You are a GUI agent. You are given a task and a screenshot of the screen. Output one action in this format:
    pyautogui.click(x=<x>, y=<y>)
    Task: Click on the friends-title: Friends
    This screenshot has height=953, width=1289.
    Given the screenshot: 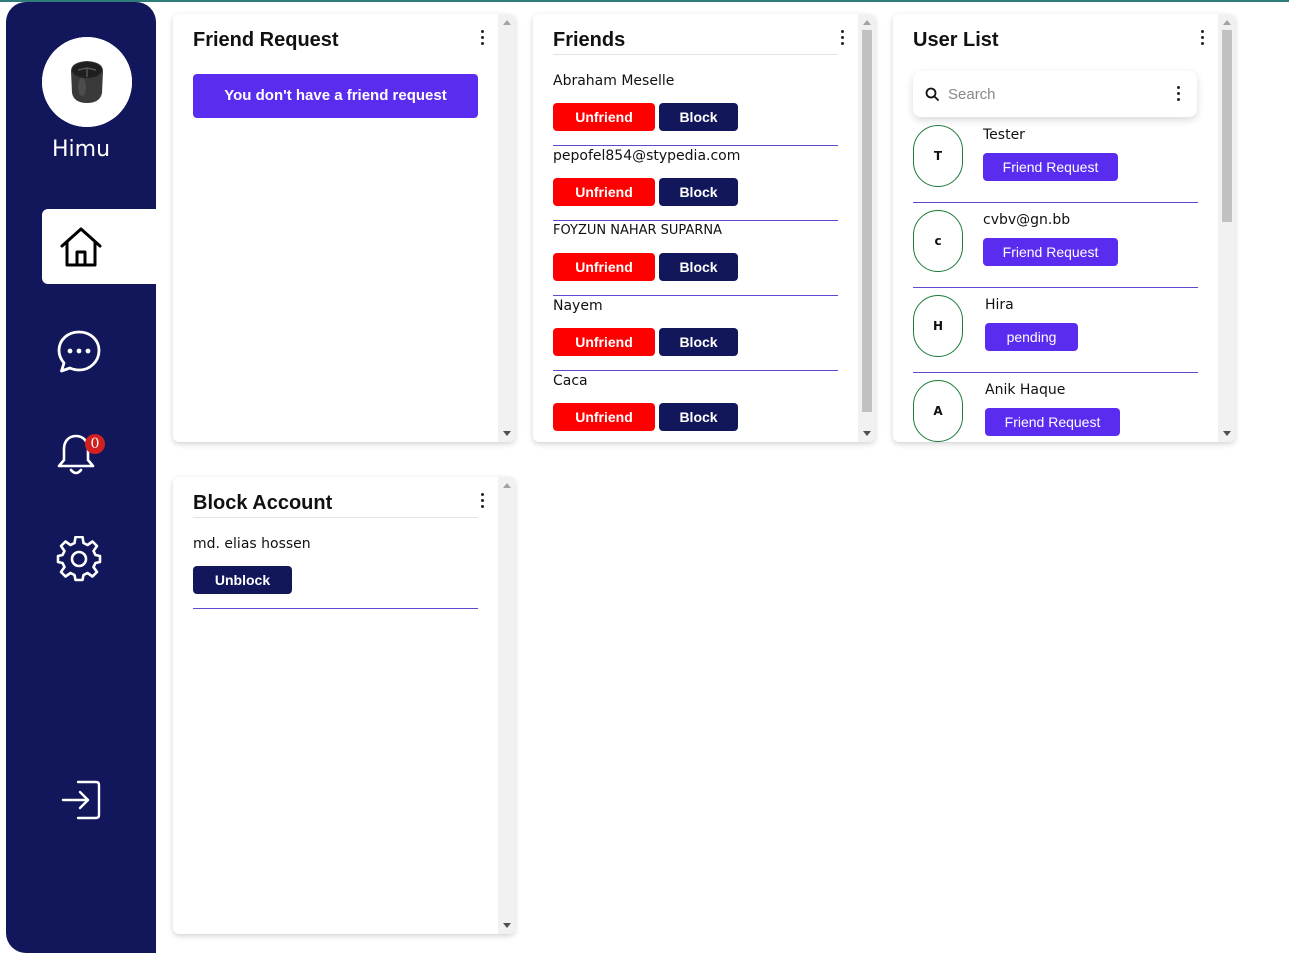 What is the action you would take?
    pyautogui.click(x=589, y=40)
    